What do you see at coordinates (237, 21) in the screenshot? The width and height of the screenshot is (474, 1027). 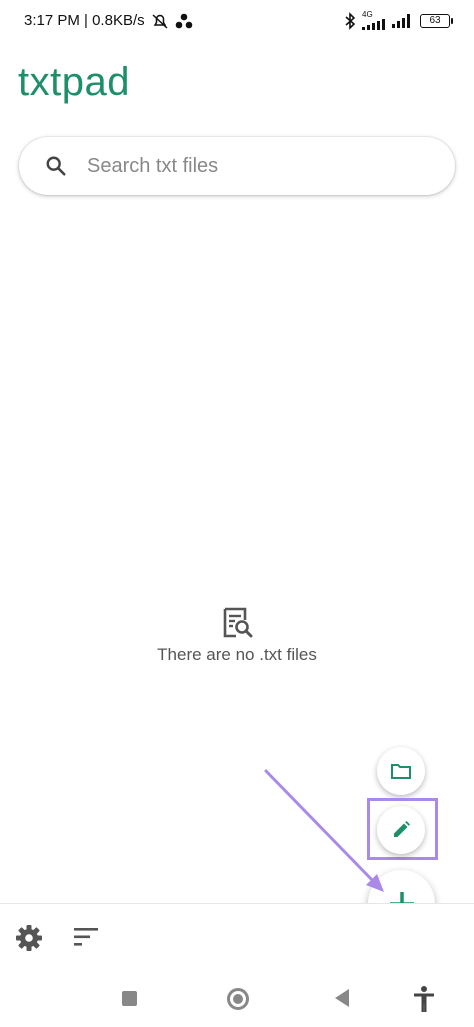 I see `status-bar: 3:17 PM | 0.8KB/s 4G 63` at bounding box center [237, 21].